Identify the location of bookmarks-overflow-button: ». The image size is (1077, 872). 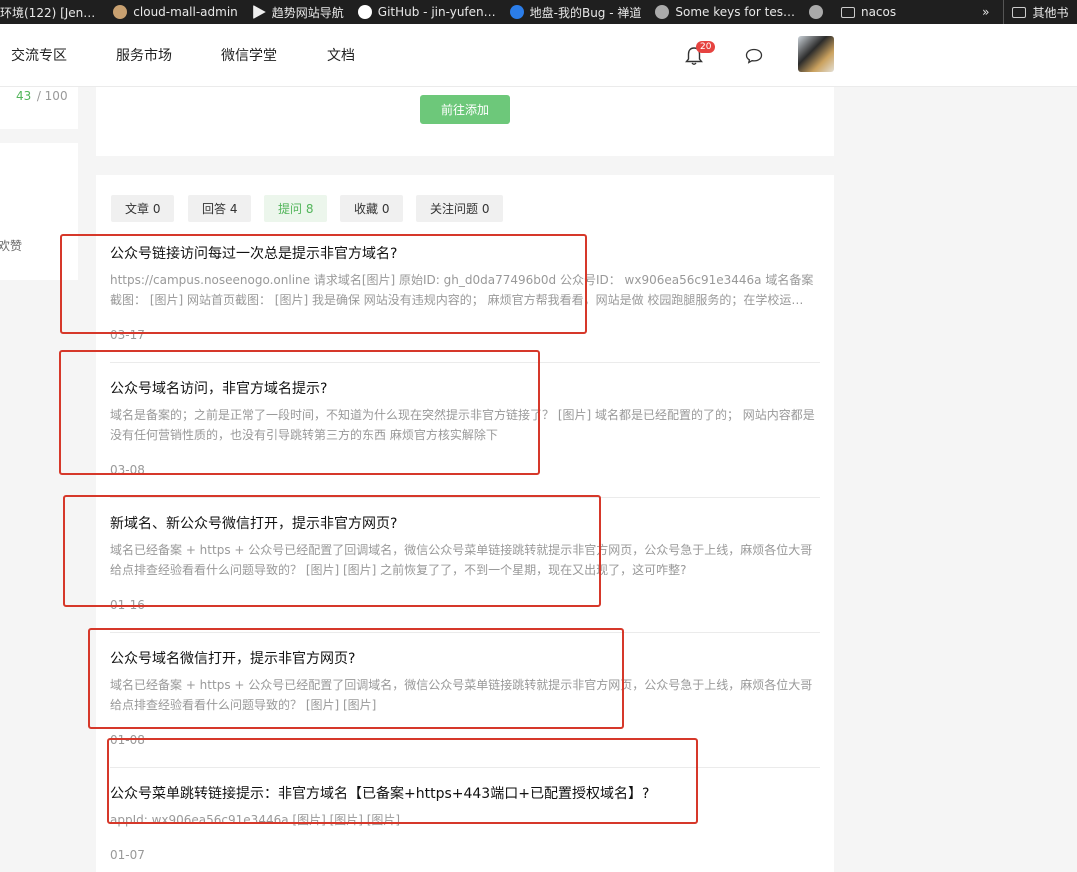
(985, 12).